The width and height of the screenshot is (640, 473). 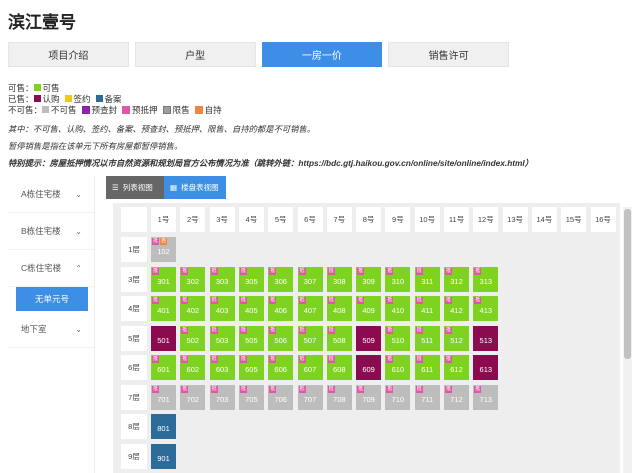 I want to click on unit-cell: 710 抵, so click(x=398, y=397).